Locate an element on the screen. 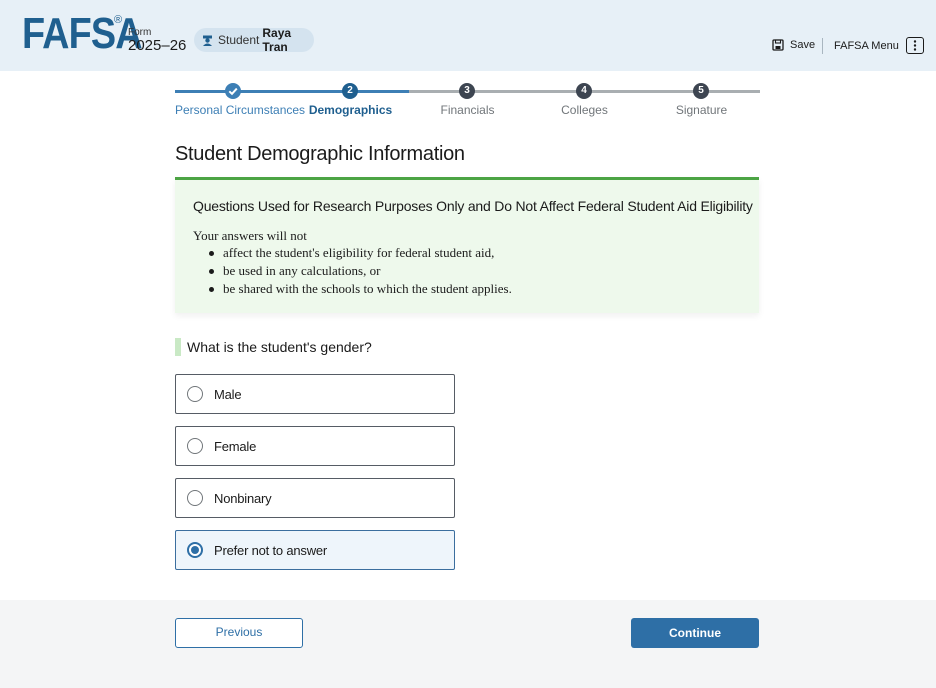 This screenshot has width=936, height=688. more-vertical-icon is located at coordinates (914, 45).